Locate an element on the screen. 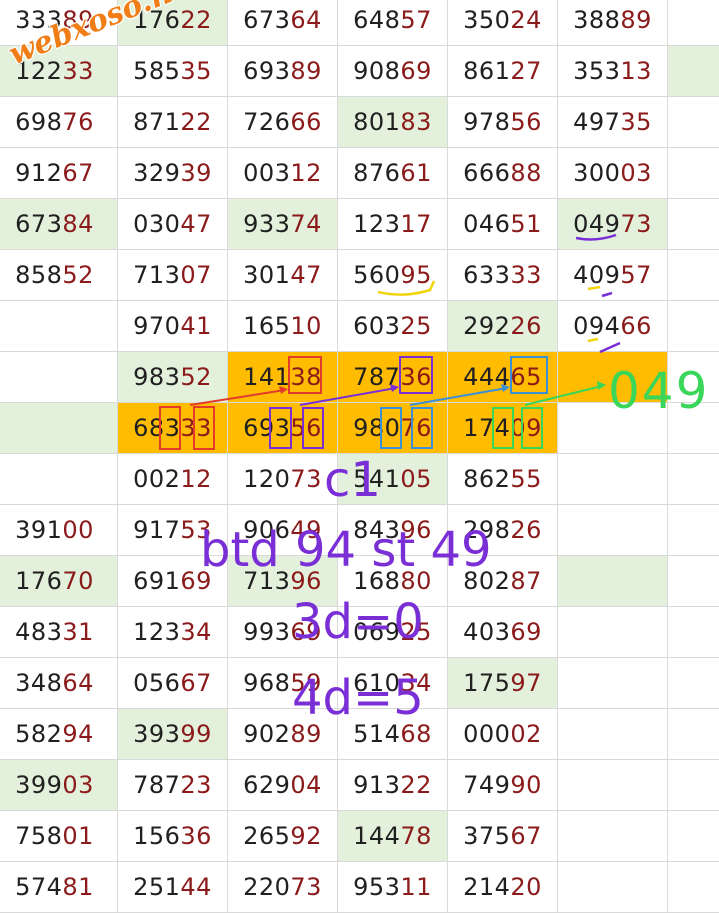  number-suffix: 23 is located at coordinates (196, 785).